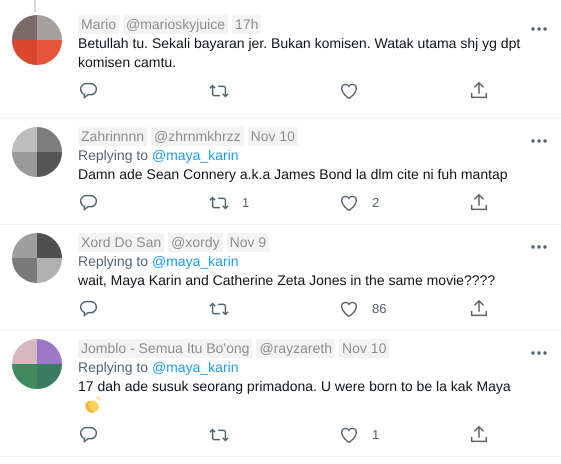  Describe the element at coordinates (294, 386) in the screenshot. I see `tweet-text: 17 dah ade susuk seorang primadona. U were born to be la kak Maya` at that location.